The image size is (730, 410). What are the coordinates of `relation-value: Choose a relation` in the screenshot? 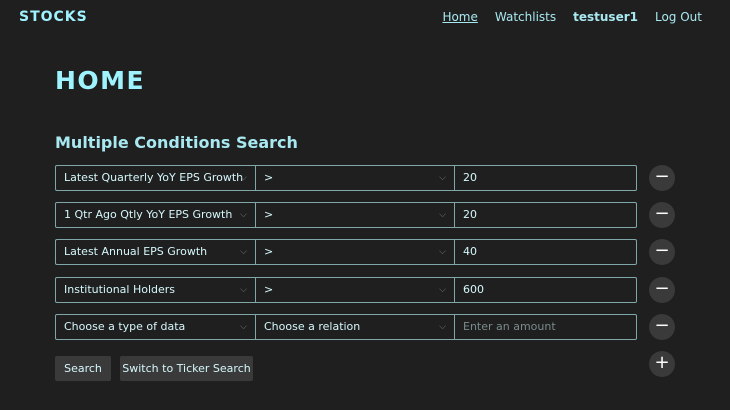 It's located at (312, 326).